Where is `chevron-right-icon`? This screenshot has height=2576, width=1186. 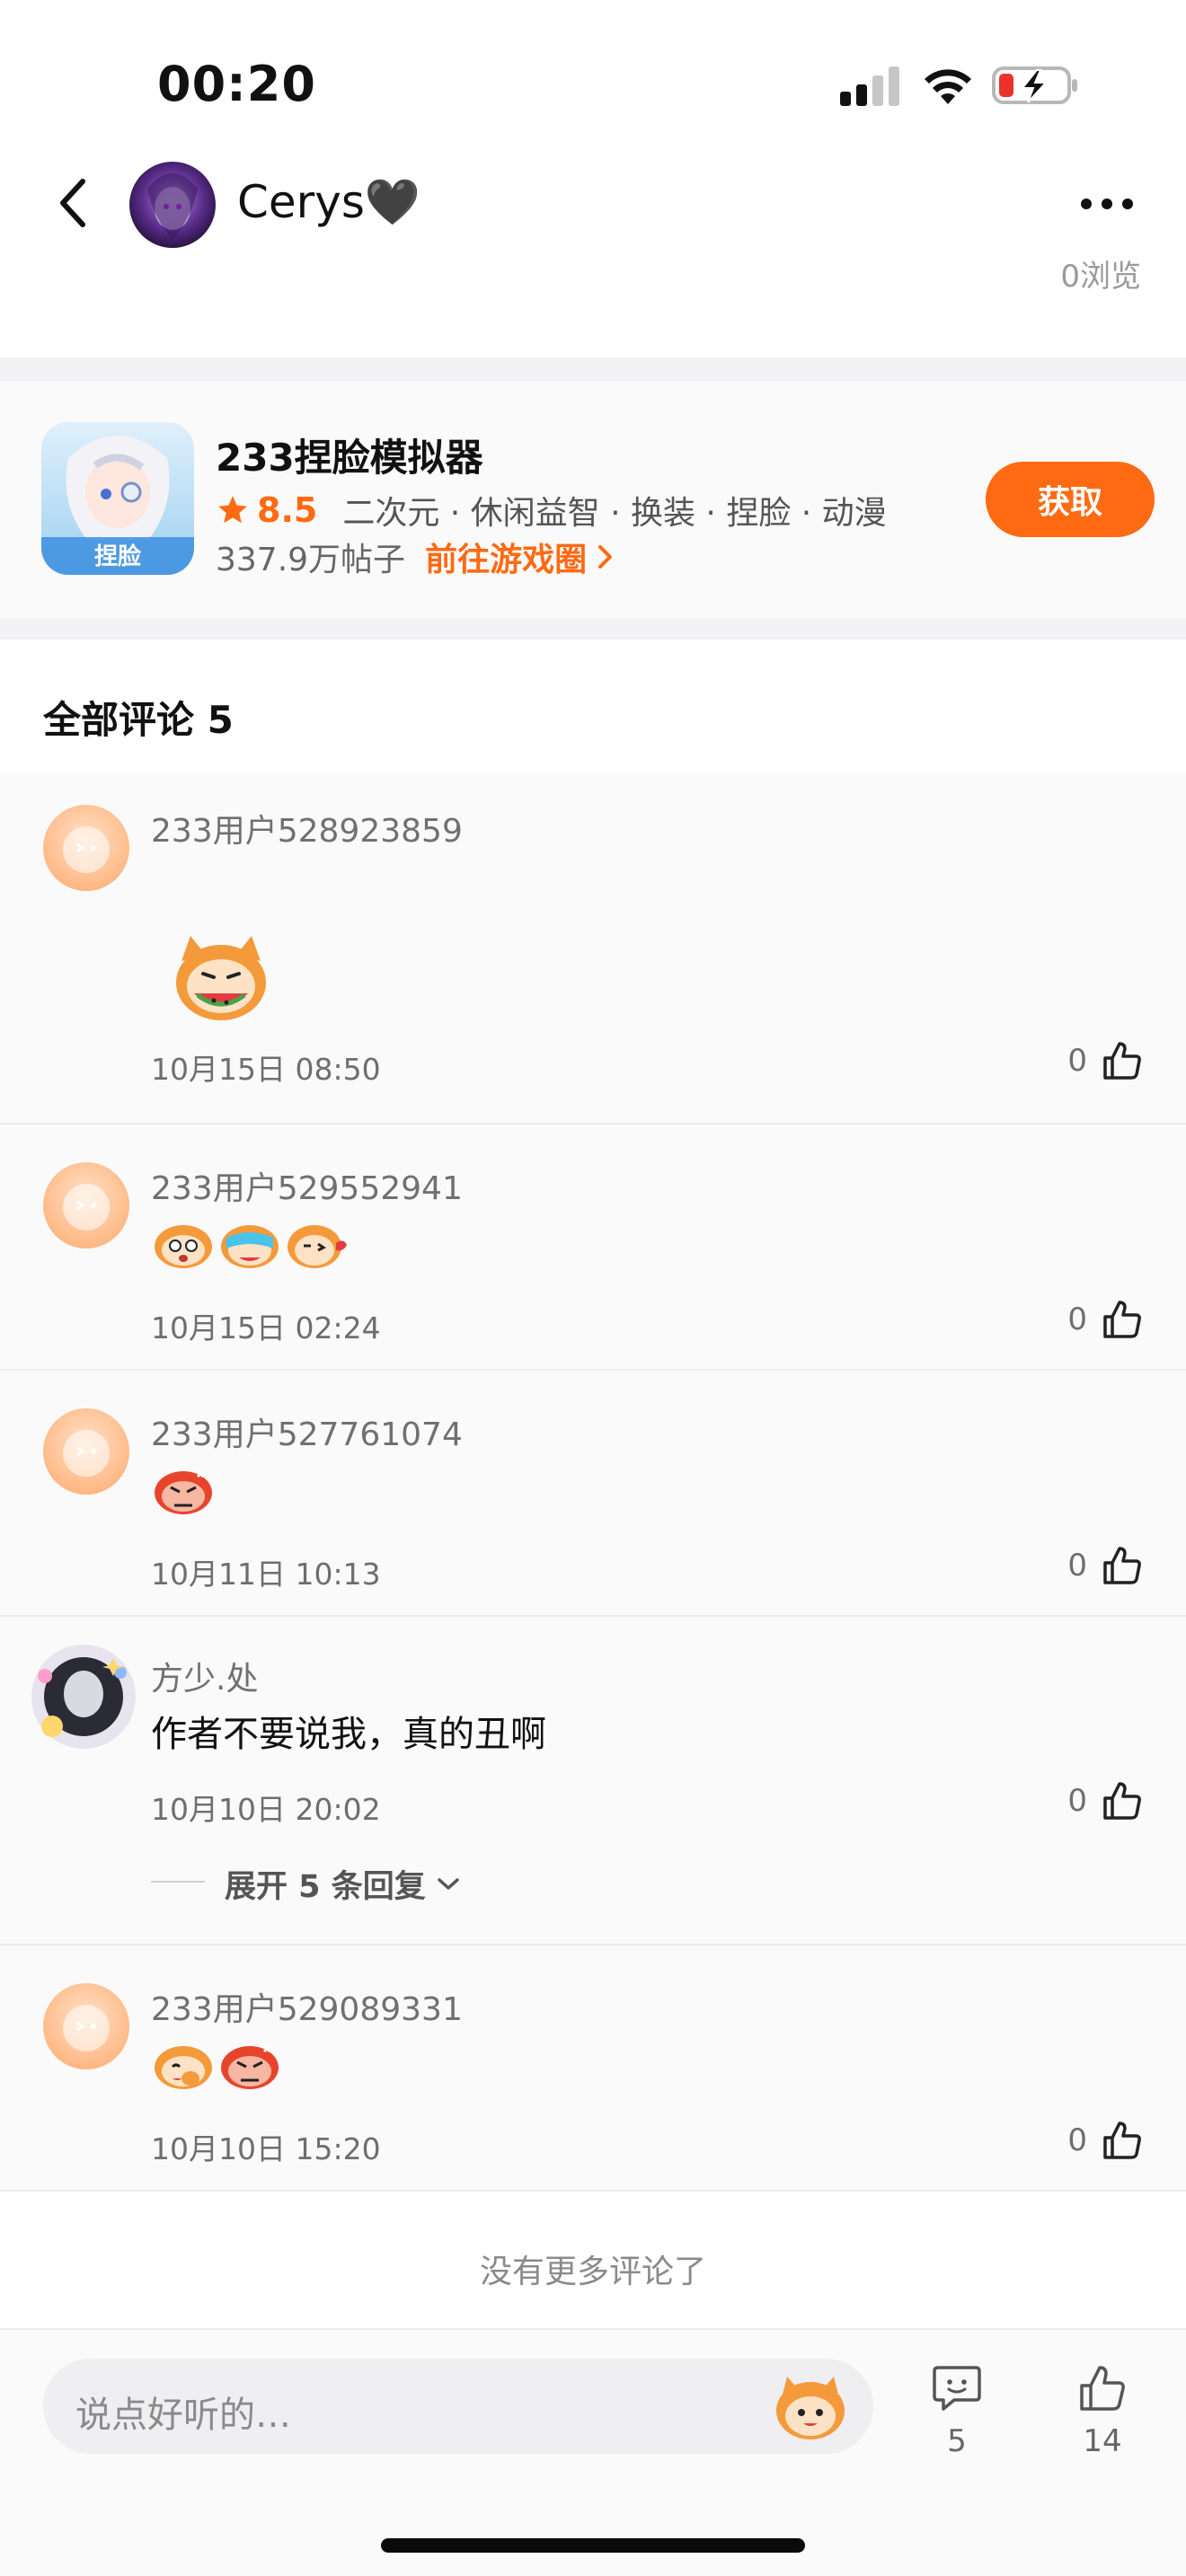
chevron-right-icon is located at coordinates (605, 557).